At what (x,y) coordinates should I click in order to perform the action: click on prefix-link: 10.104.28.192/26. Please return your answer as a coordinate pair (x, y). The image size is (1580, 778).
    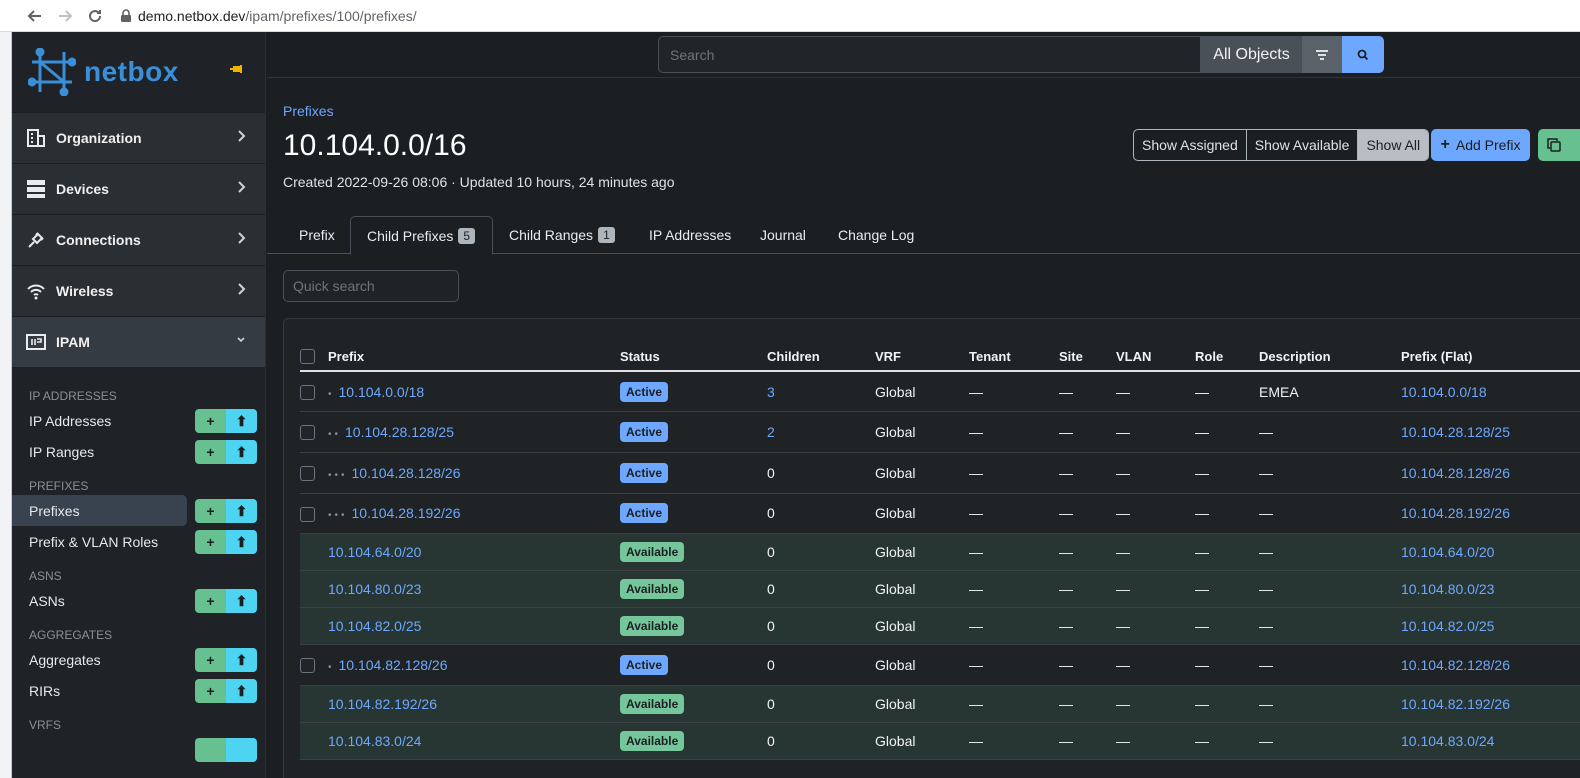
    Looking at the image, I should click on (406, 513).